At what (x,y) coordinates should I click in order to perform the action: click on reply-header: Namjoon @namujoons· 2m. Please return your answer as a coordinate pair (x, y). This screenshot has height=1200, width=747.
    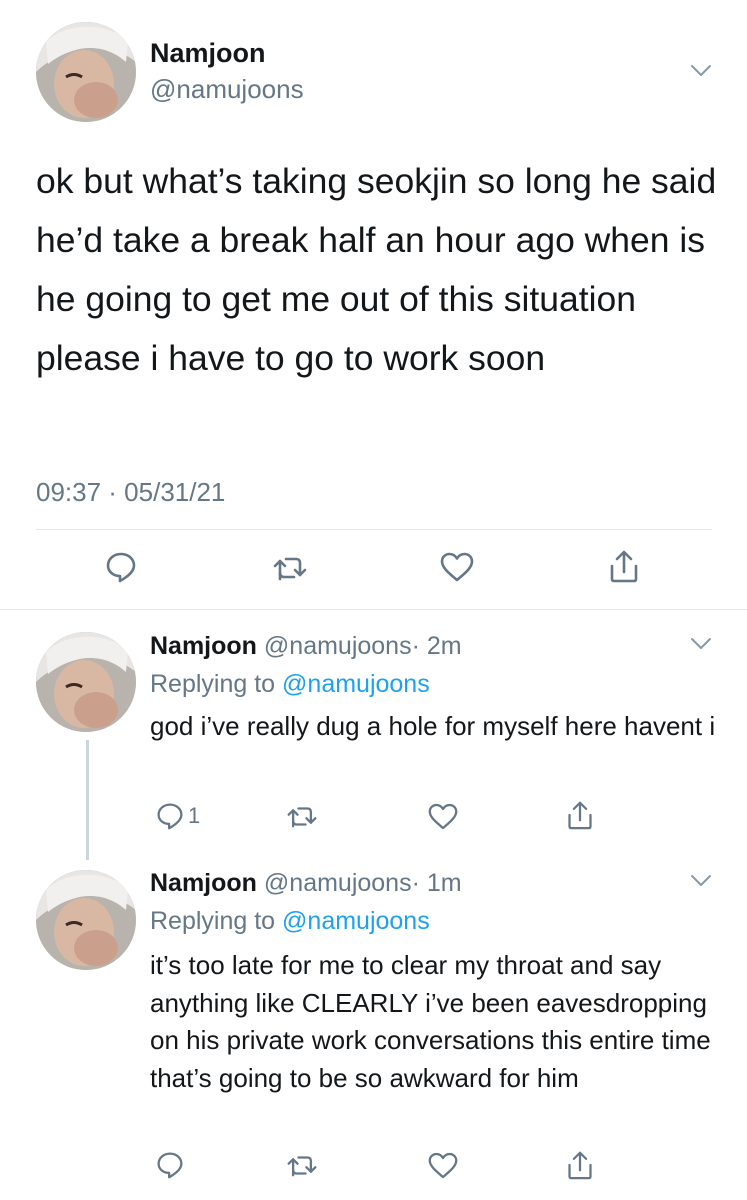
    Looking at the image, I should click on (306, 646).